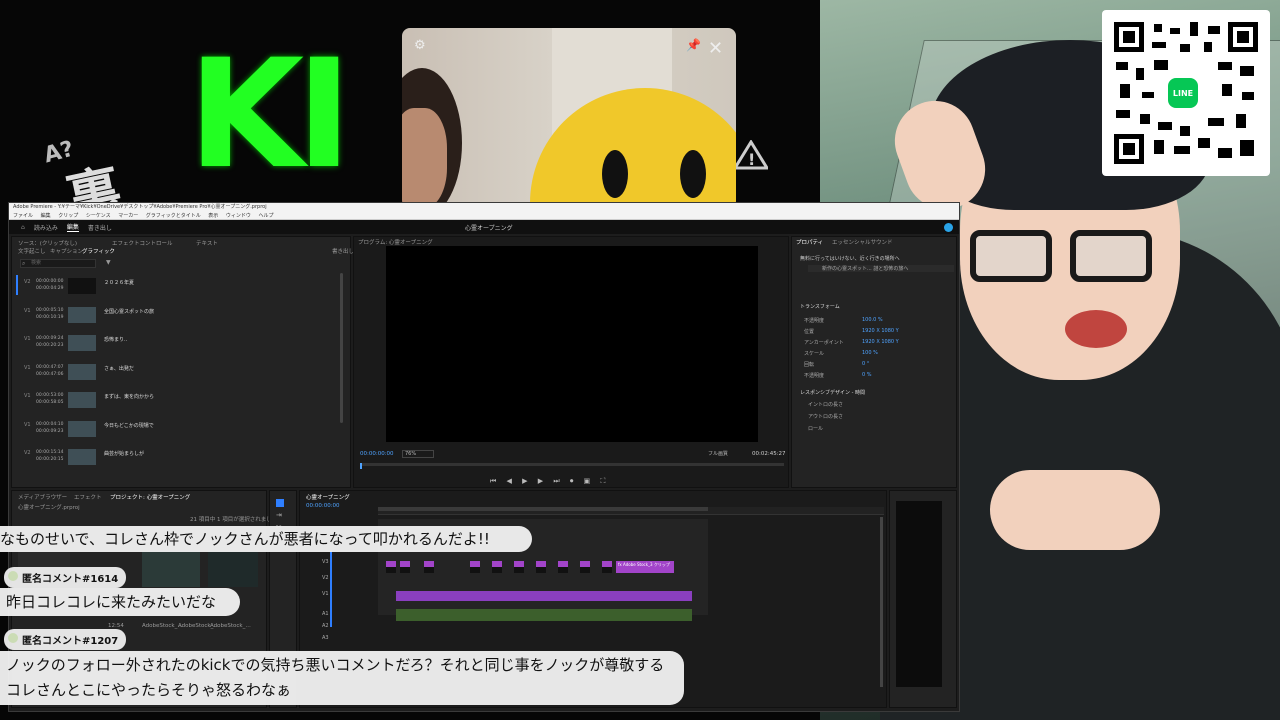 This screenshot has height=720, width=1280. Describe the element at coordinates (182, 346) in the screenshot. I see `graphic-item: V1 00:00:09:24 00:00:20:23 恐怖まり..` at that location.